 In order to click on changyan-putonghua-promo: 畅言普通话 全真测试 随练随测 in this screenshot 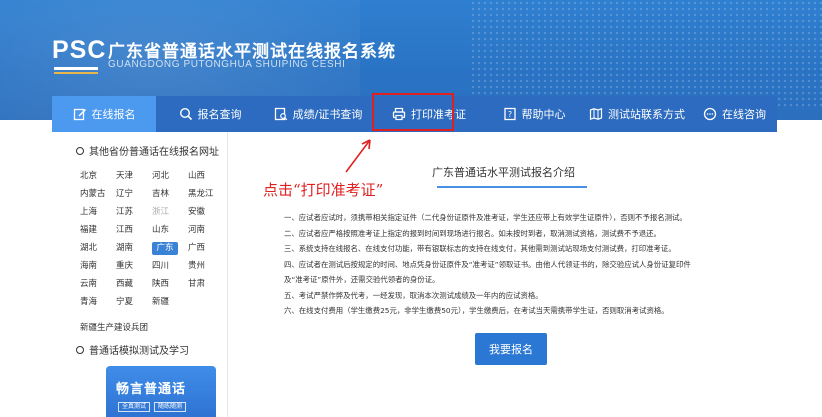, I will do `click(161, 391)`.